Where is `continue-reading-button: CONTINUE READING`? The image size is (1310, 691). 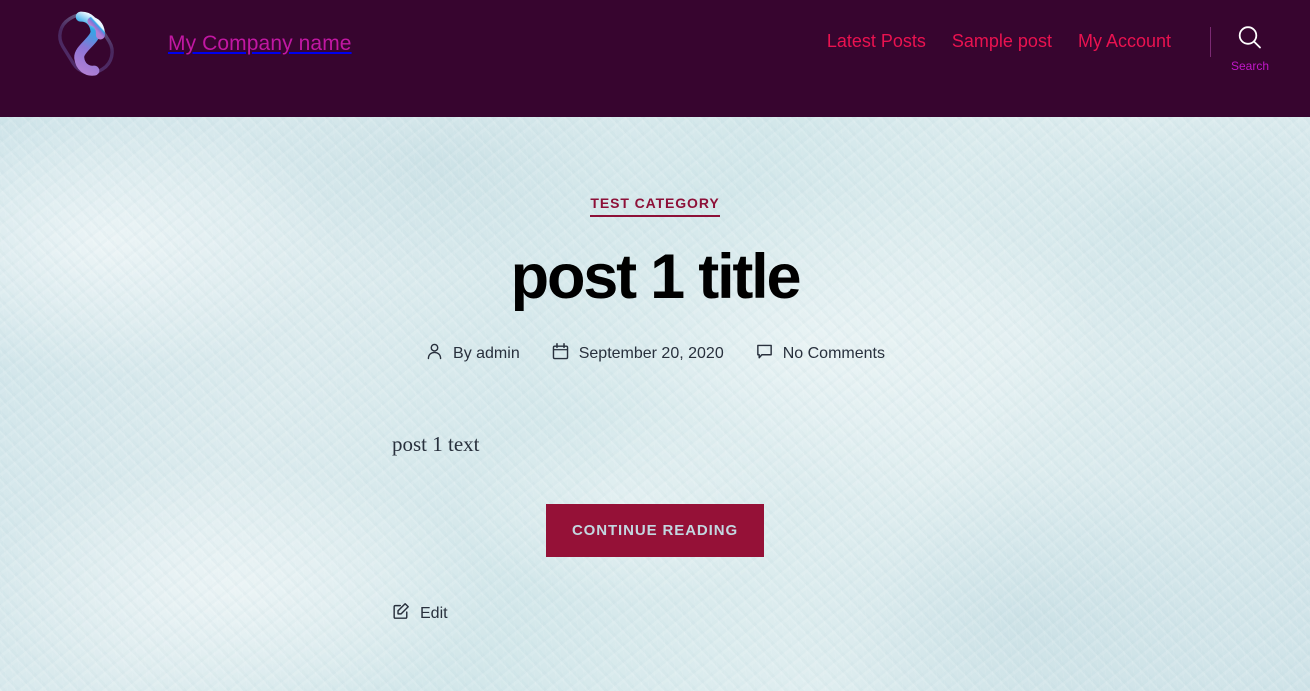
continue-reading-button: CONTINUE READING is located at coordinates (655, 531).